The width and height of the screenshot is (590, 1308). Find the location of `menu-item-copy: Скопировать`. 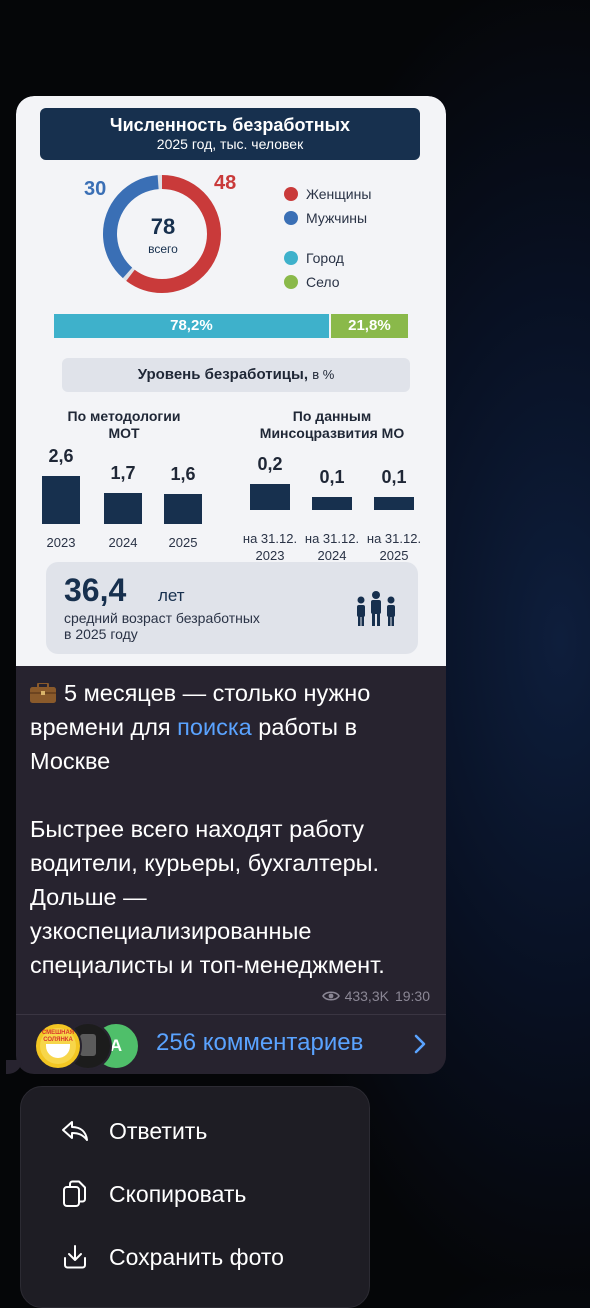

menu-item-copy: Скопировать is located at coordinates (152, 1194).